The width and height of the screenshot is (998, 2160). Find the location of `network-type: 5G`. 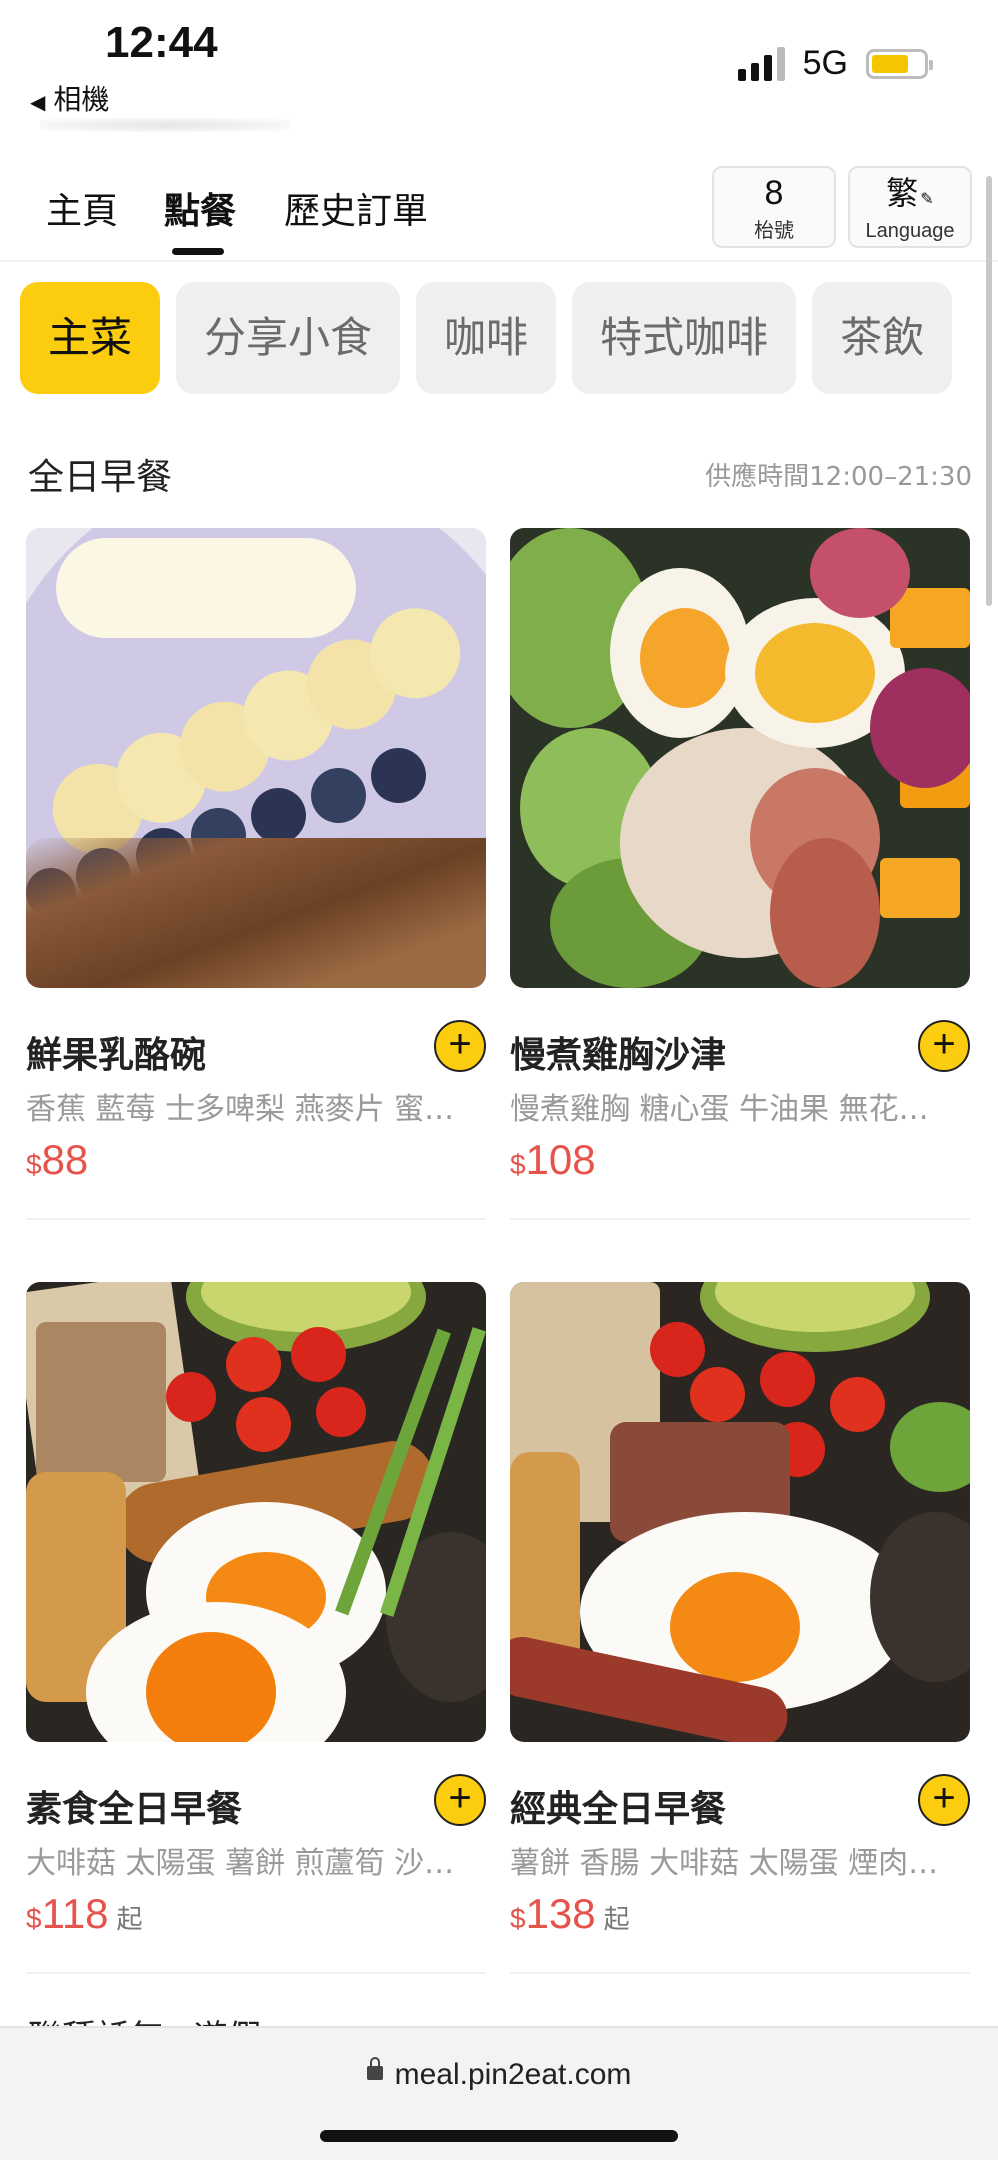

network-type: 5G is located at coordinates (825, 63).